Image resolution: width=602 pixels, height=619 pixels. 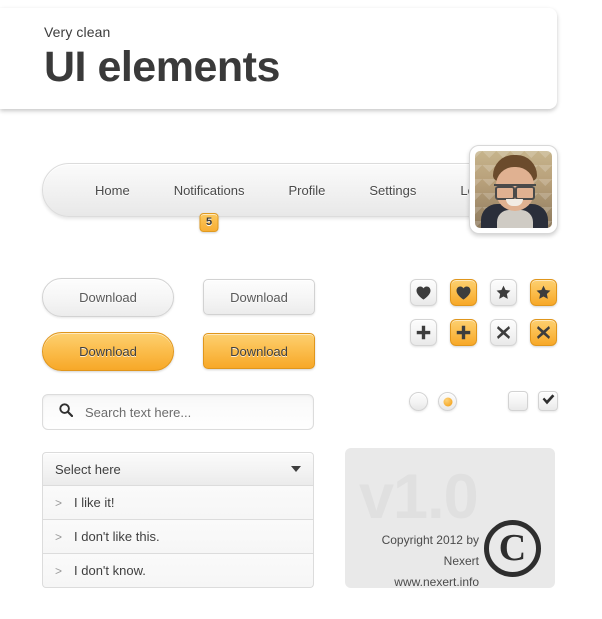 I want to click on footer-text-group: Copyright 2012 by Nexert www.nexert.info, so click(x=412, y=559).